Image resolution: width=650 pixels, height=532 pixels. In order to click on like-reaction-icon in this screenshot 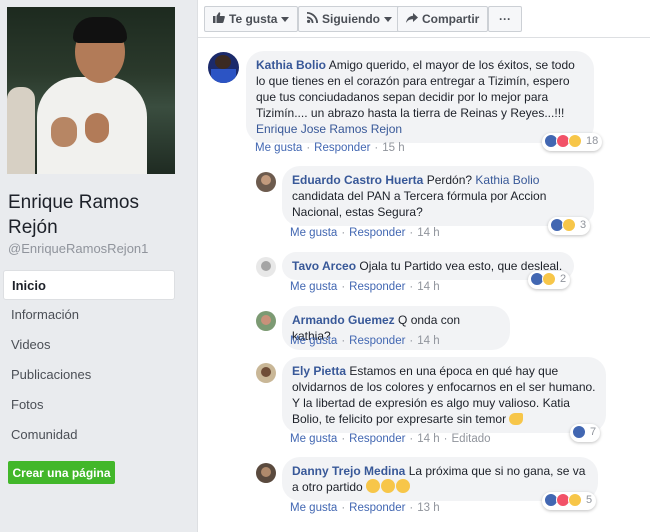, I will do `click(579, 432)`.